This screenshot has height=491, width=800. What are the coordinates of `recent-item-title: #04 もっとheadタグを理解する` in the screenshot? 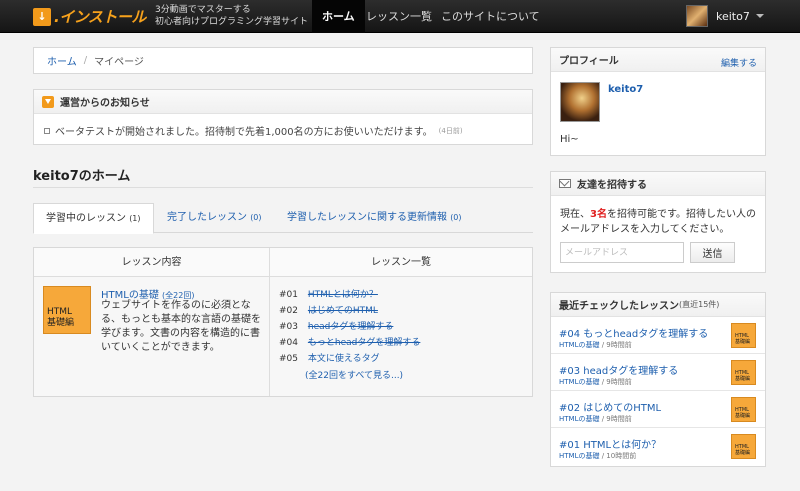 It's located at (633, 332).